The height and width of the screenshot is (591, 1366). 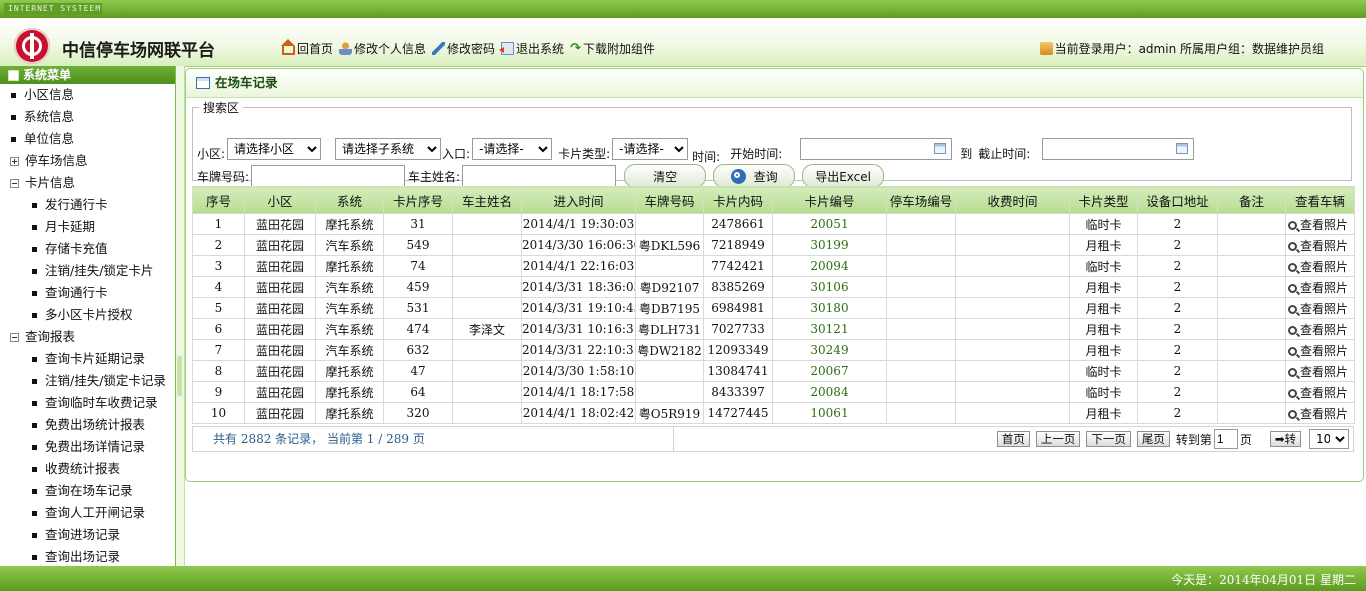 What do you see at coordinates (87, 425) in the screenshot?
I see `sidebar-item-free-exit-report: 免费出场统计报表` at bounding box center [87, 425].